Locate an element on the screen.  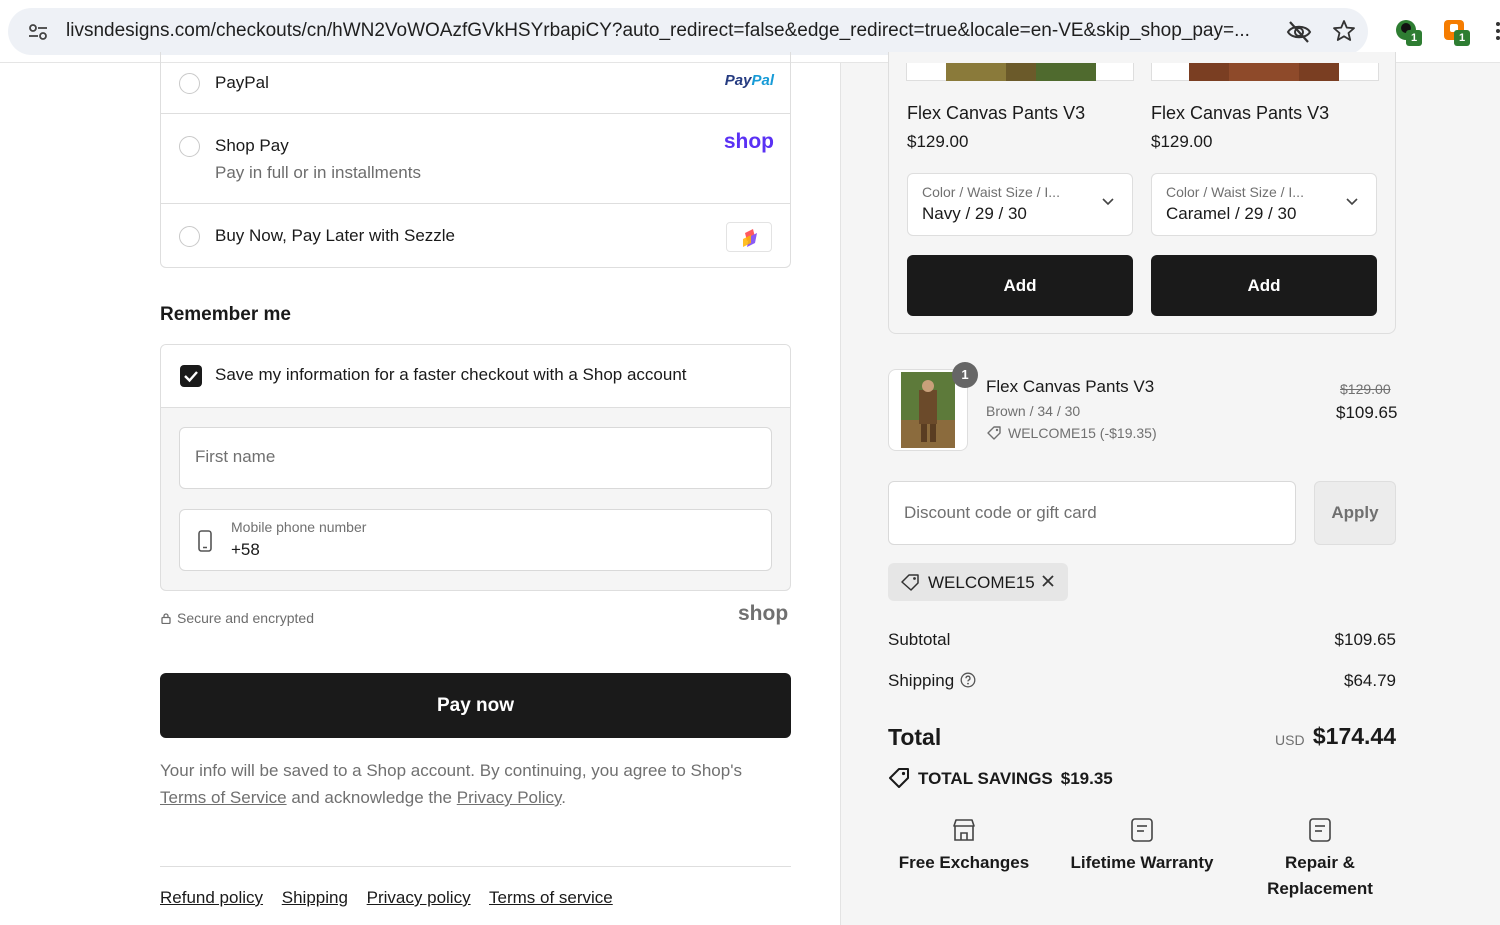
secure-text: Secure and encrypted is located at coordinates (245, 618).